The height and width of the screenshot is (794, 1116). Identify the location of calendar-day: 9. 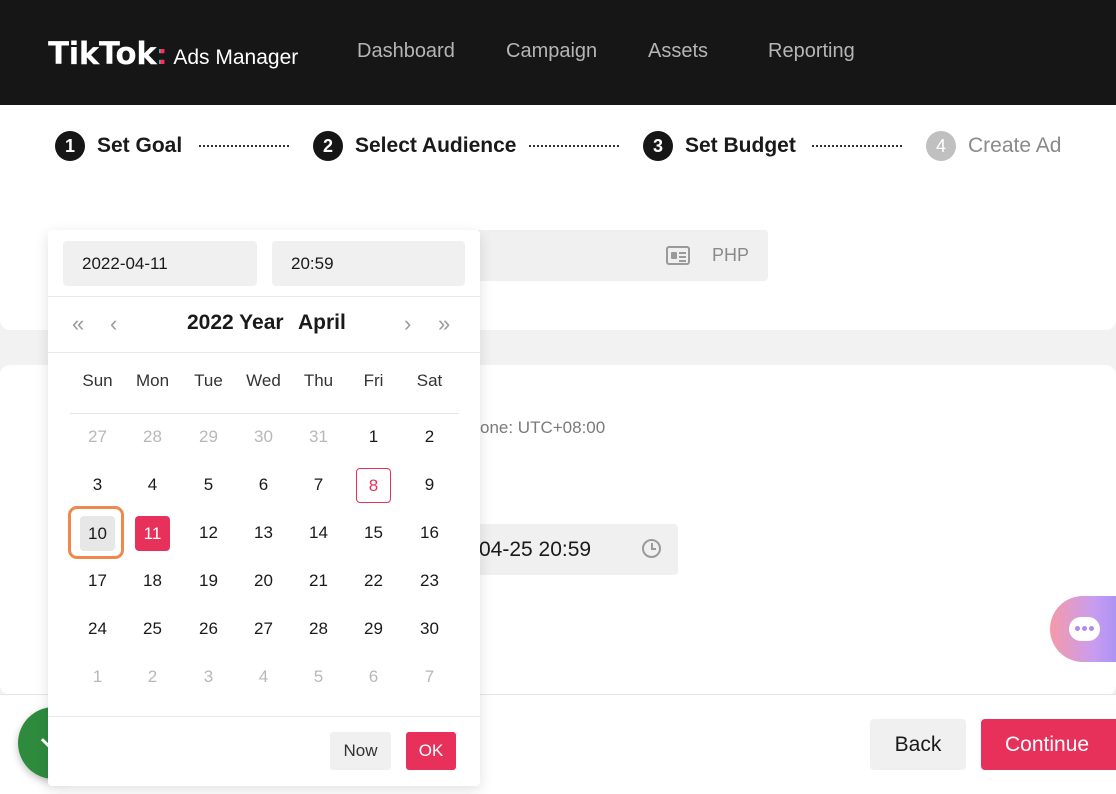
(429, 485).